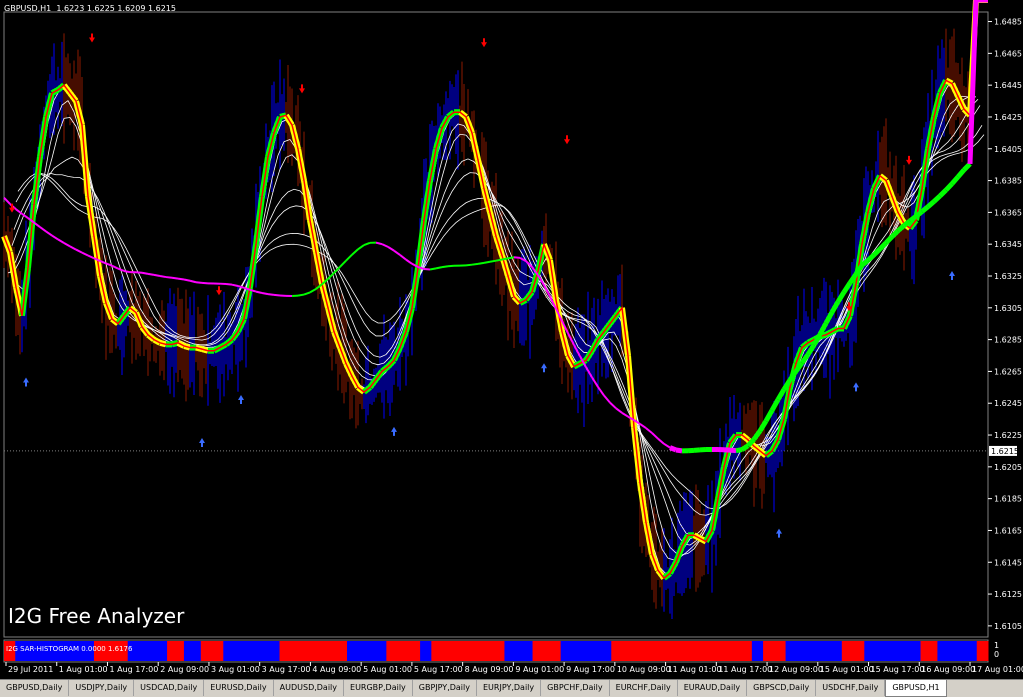 This screenshot has width=1023, height=697. What do you see at coordinates (915, 688) in the screenshot?
I see `chart-tab-13: GBPUSD,H1` at bounding box center [915, 688].